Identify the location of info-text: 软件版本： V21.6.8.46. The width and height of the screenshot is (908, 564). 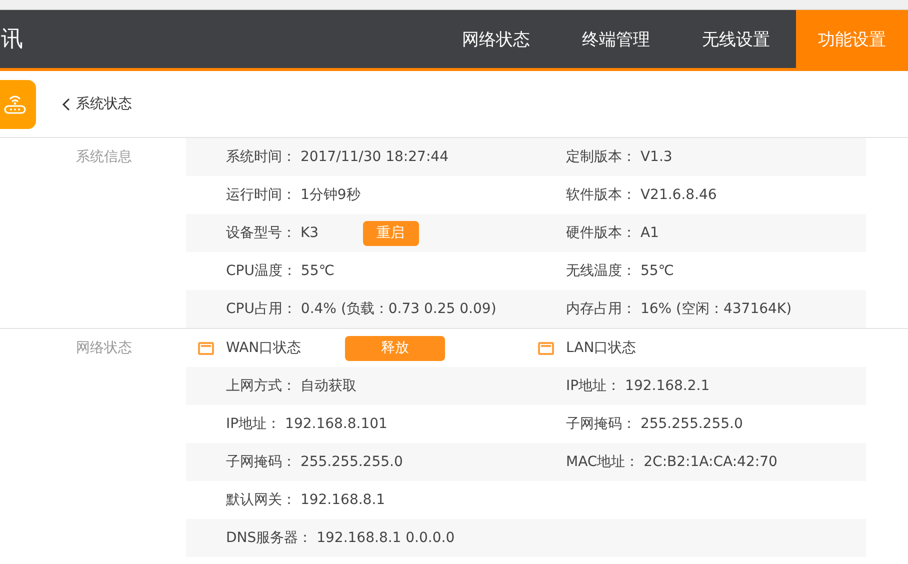
(641, 195).